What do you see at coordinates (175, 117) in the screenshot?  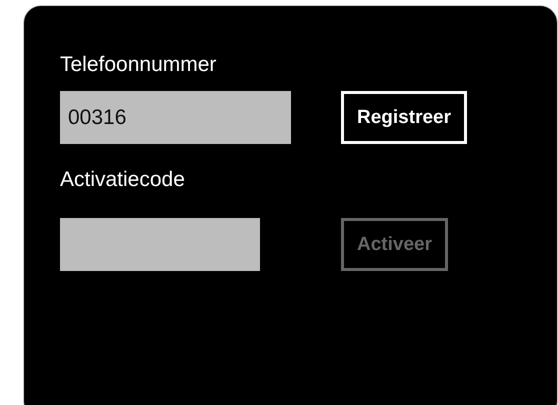 I see `input-field: 00316` at bounding box center [175, 117].